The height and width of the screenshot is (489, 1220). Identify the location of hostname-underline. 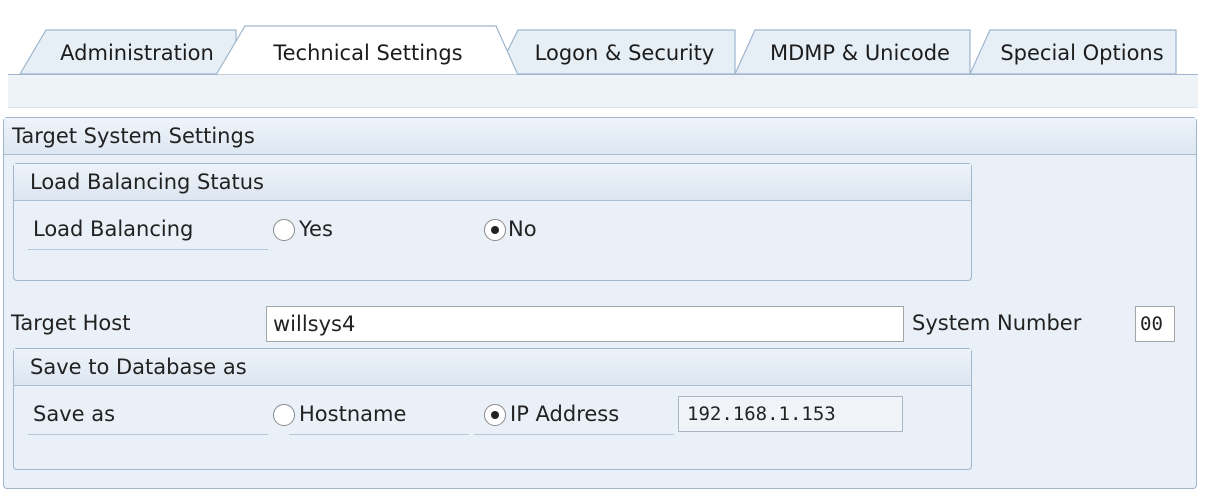
(379, 434).